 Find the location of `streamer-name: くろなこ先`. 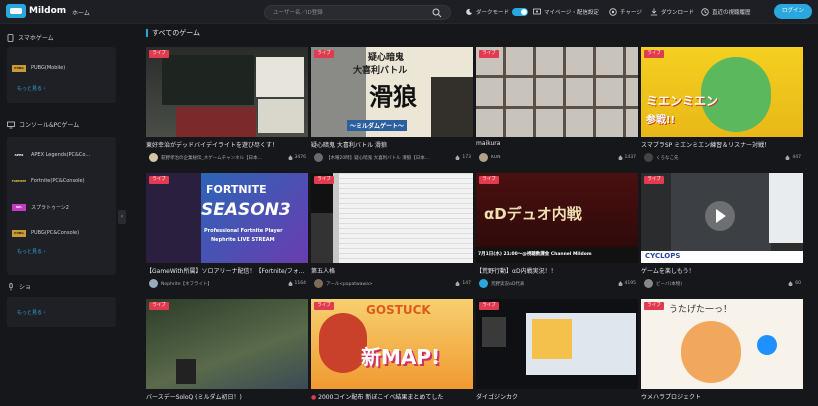

streamer-name: くろなこ先 is located at coordinates (667, 158).